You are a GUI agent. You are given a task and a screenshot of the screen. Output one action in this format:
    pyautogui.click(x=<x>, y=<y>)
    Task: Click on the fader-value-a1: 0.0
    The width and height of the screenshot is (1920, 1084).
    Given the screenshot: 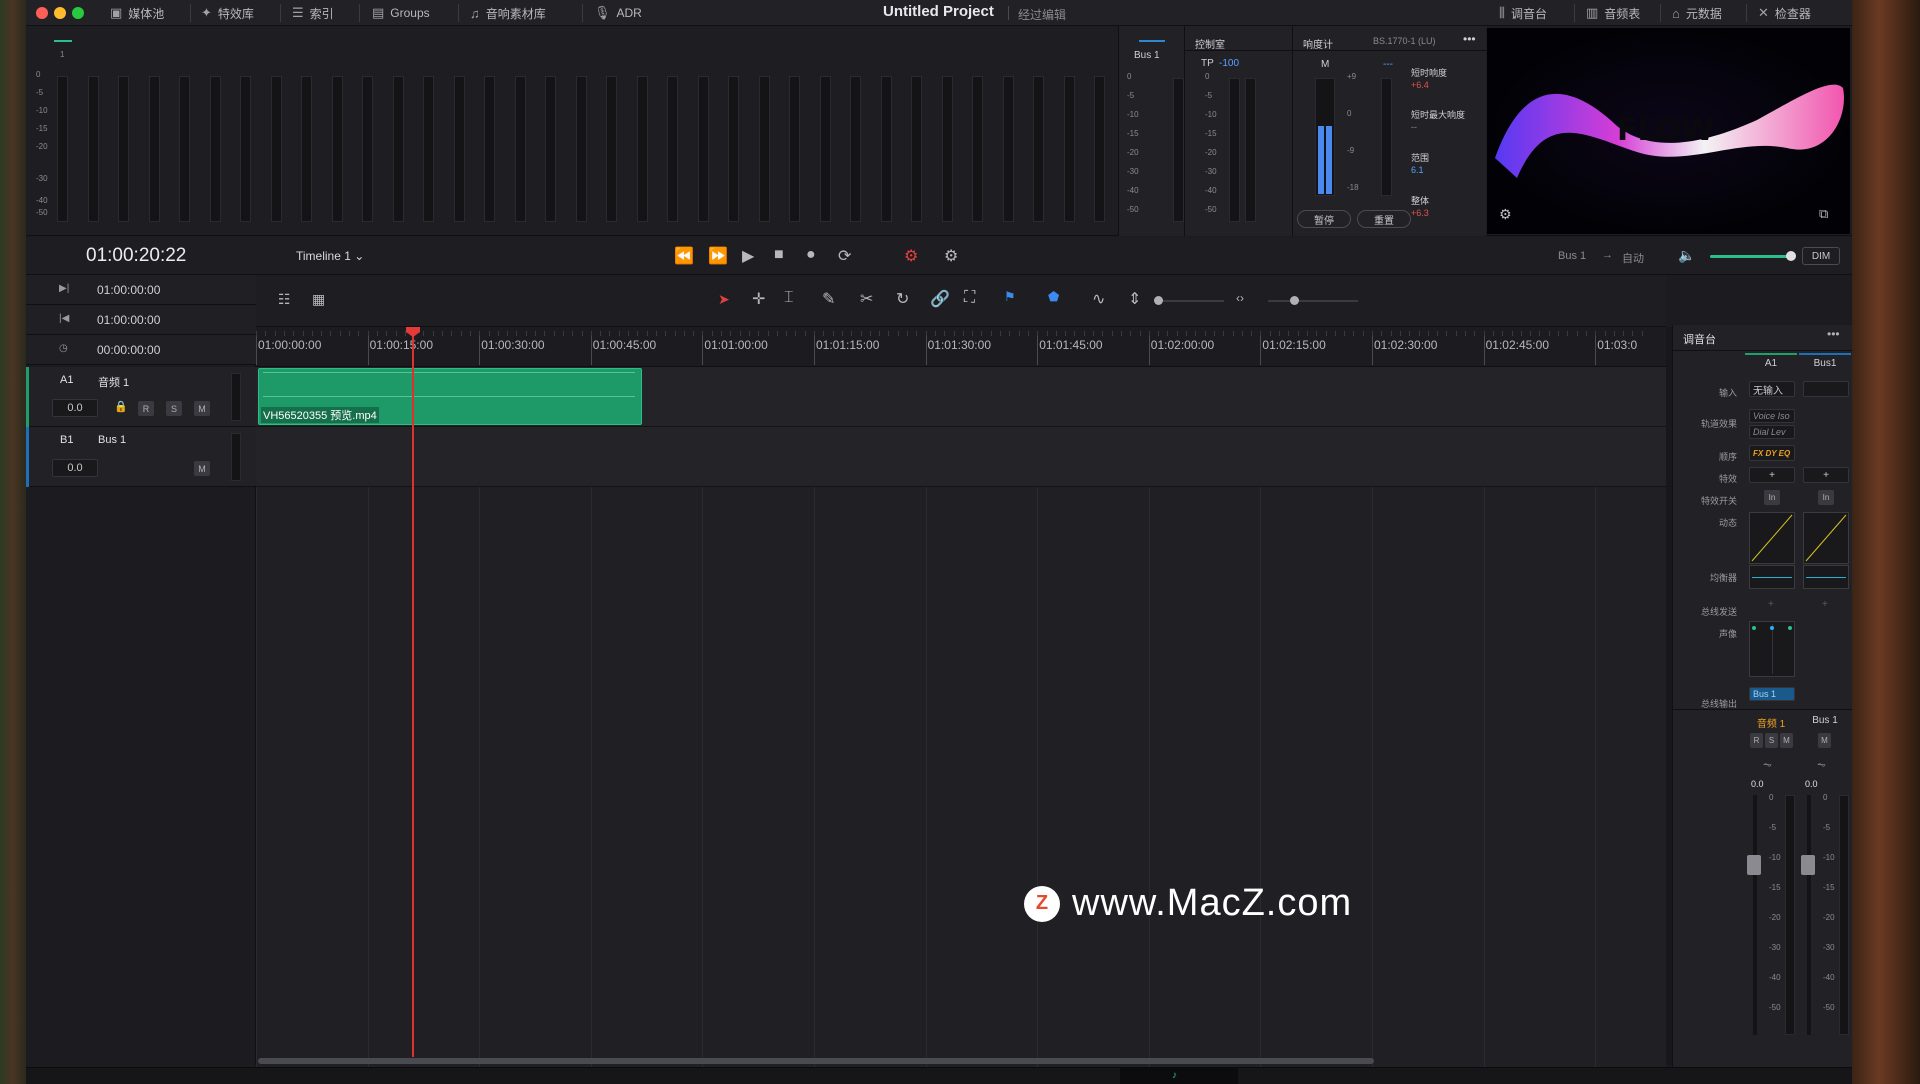 What is the action you would take?
    pyautogui.click(x=1757, y=784)
    